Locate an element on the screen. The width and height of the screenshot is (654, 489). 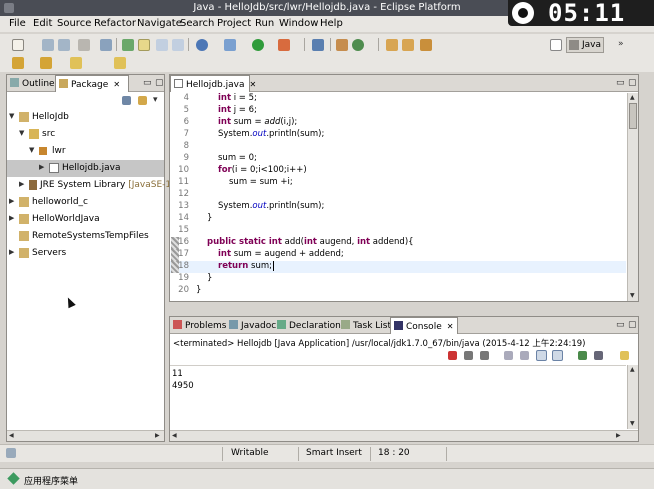
search-tool-icon is located at coordinates (426, 45).